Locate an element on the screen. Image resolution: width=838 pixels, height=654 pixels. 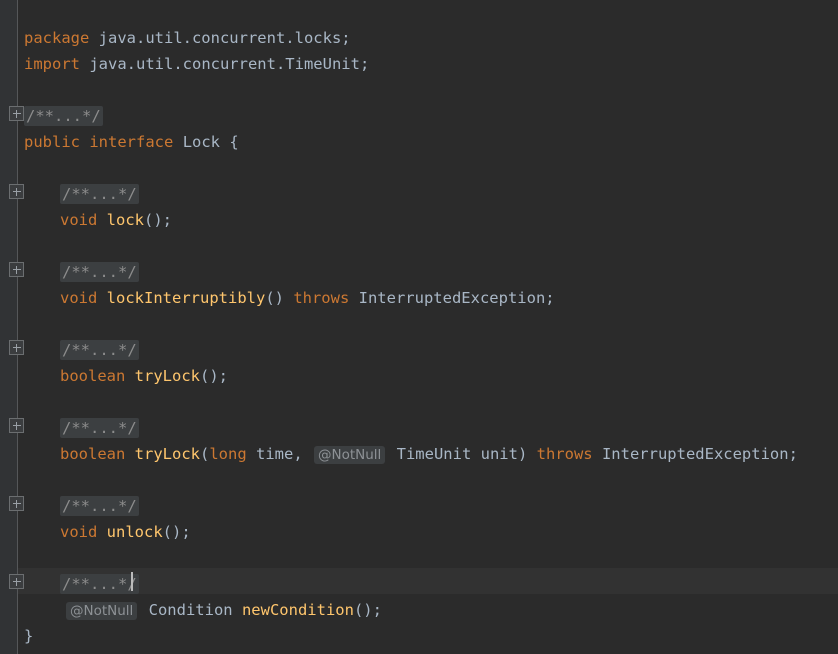
code-token: Condition is located at coordinates (190, 610).